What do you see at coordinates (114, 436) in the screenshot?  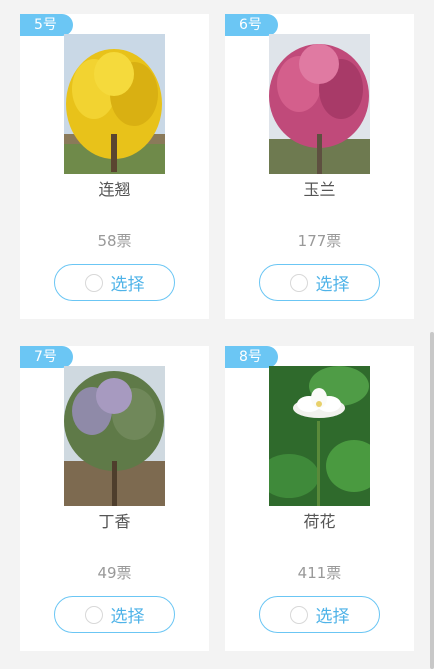 I see `lilac-photo` at bounding box center [114, 436].